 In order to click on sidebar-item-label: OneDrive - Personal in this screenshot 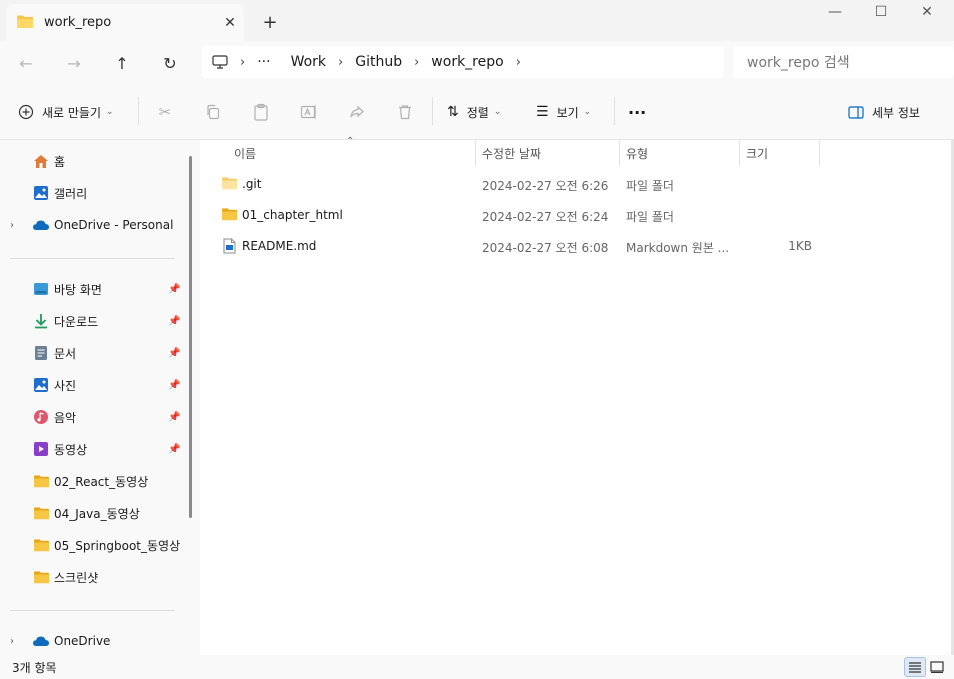, I will do `click(114, 225)`.